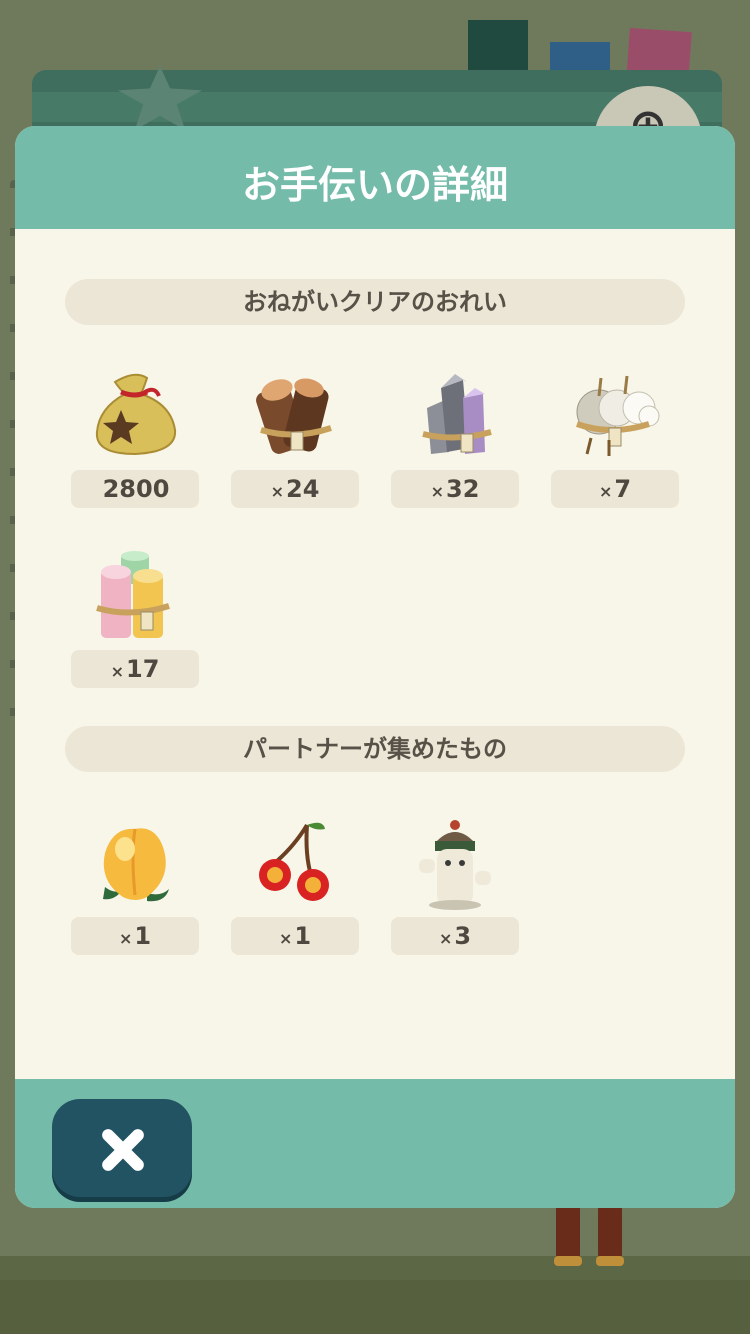 This screenshot has width=750, height=1334. Describe the element at coordinates (294, 861) in the screenshot. I see `cherry-icon` at that location.